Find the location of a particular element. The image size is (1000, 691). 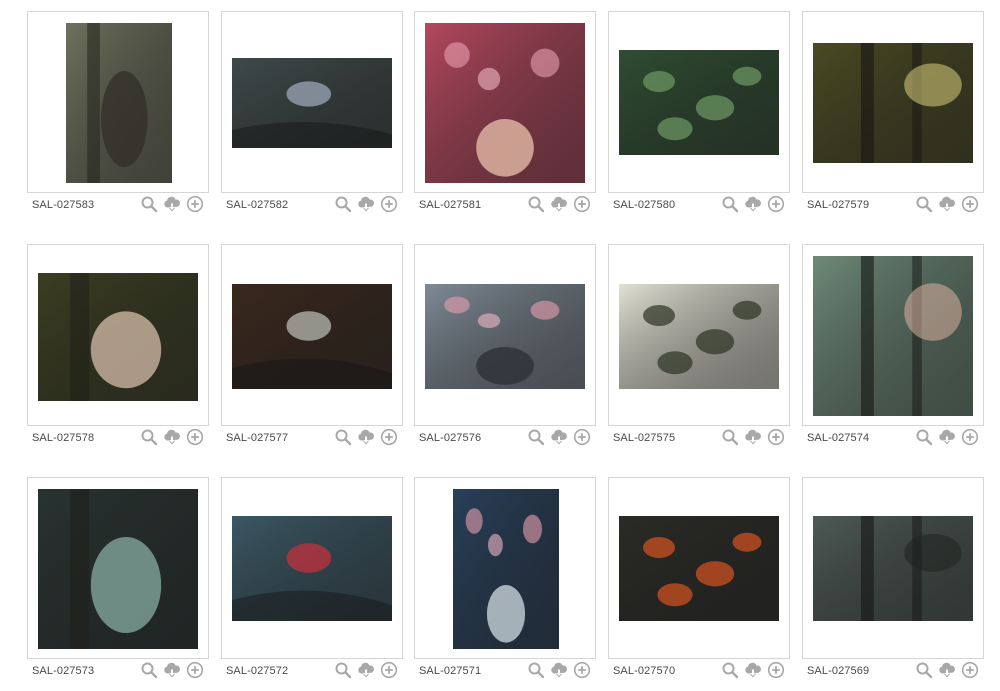

image-id-label: SAL-027581 is located at coordinates (450, 205).